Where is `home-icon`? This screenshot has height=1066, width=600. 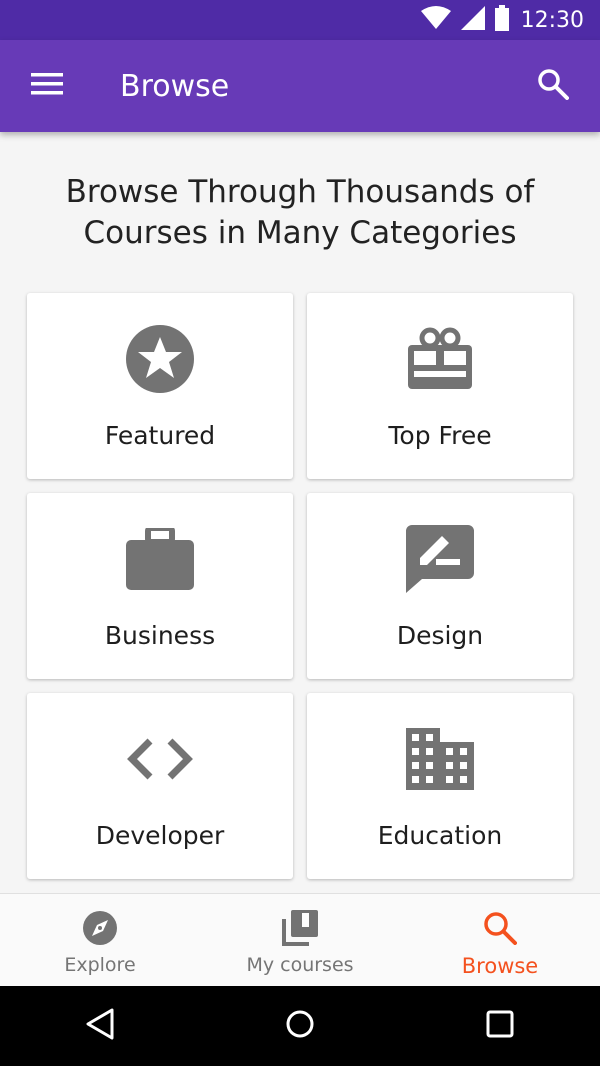
home-icon is located at coordinates (300, 1026).